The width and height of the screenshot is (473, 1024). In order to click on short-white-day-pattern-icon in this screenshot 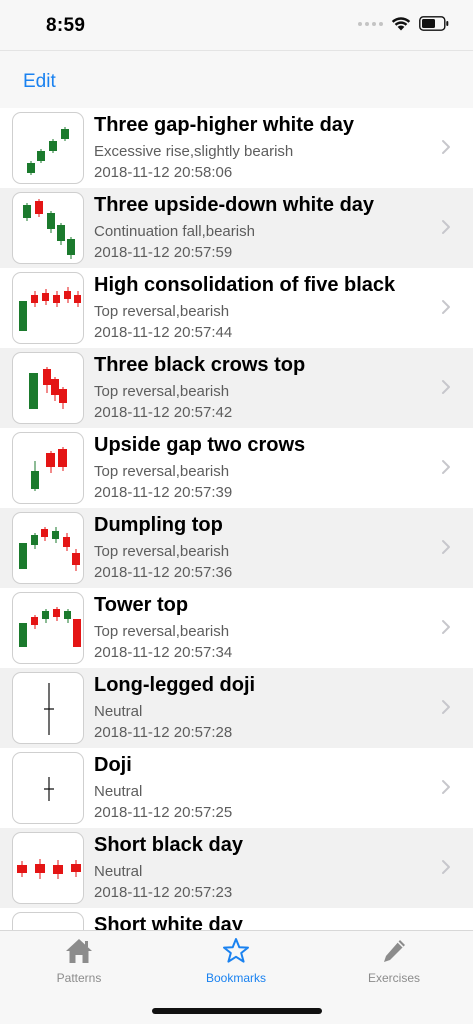, I will do `click(48, 921)`.